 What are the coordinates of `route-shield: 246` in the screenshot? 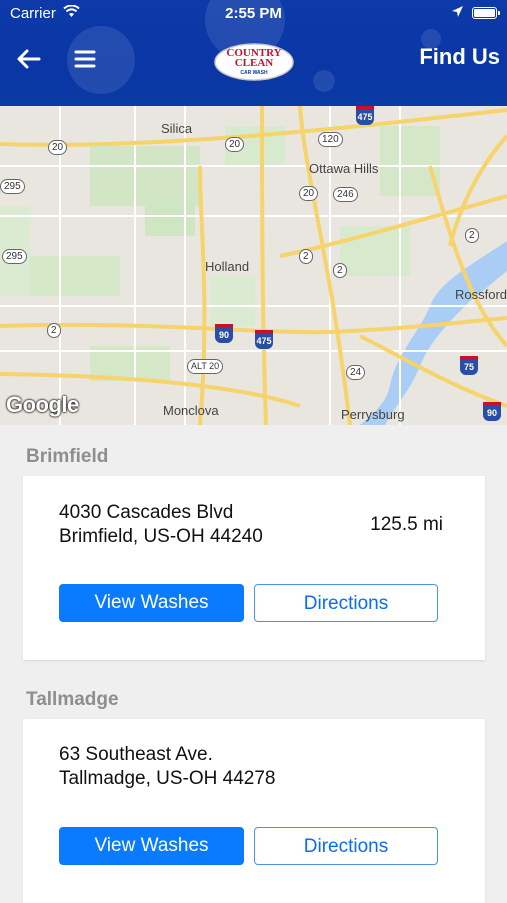 It's located at (345, 194).